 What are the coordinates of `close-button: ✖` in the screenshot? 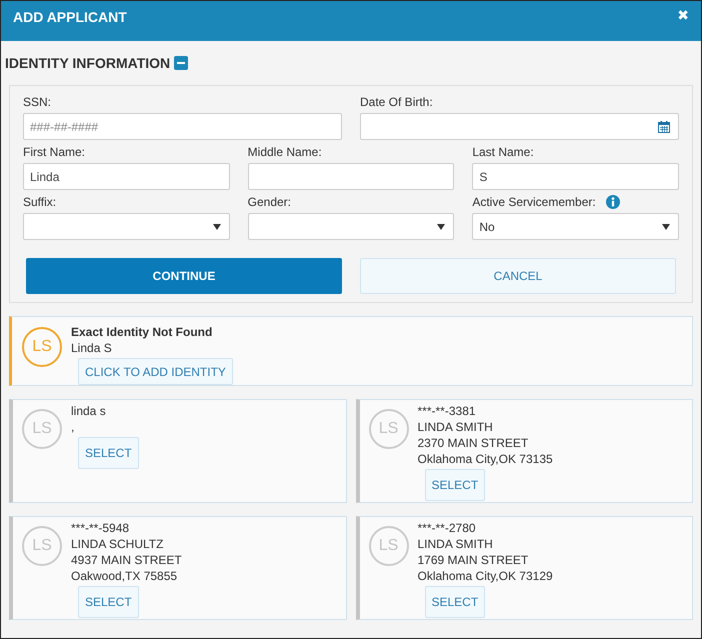 It's located at (683, 16).